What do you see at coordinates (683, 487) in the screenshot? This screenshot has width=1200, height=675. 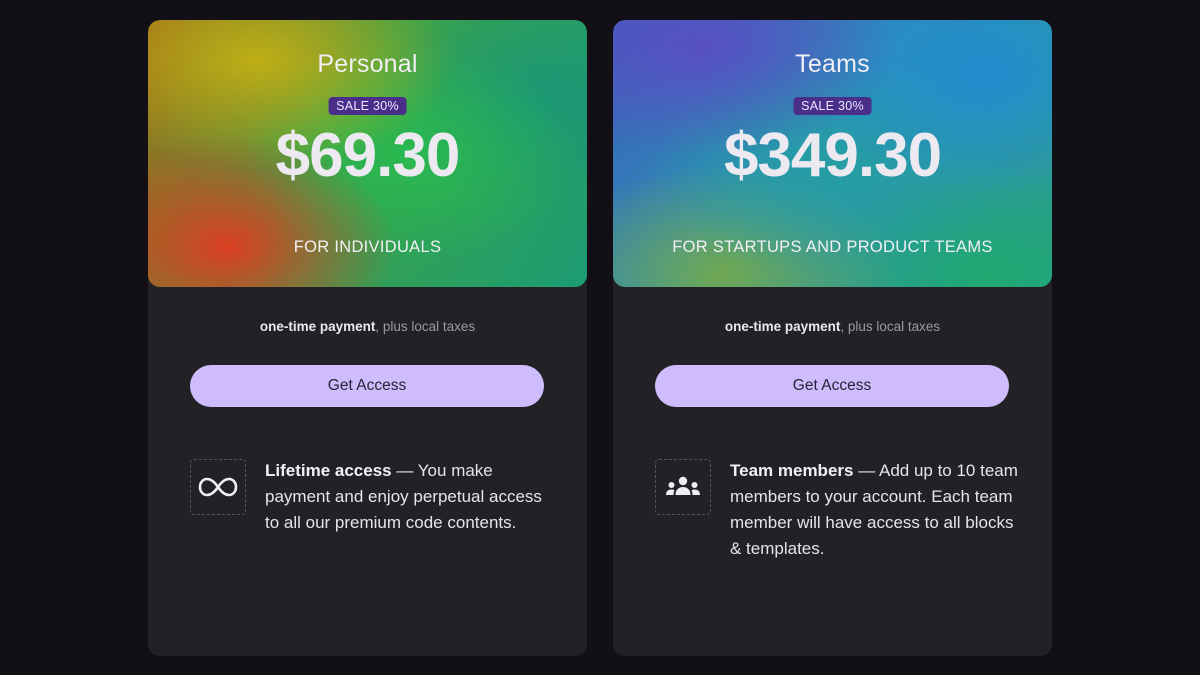 I see `team-members-icon` at bounding box center [683, 487].